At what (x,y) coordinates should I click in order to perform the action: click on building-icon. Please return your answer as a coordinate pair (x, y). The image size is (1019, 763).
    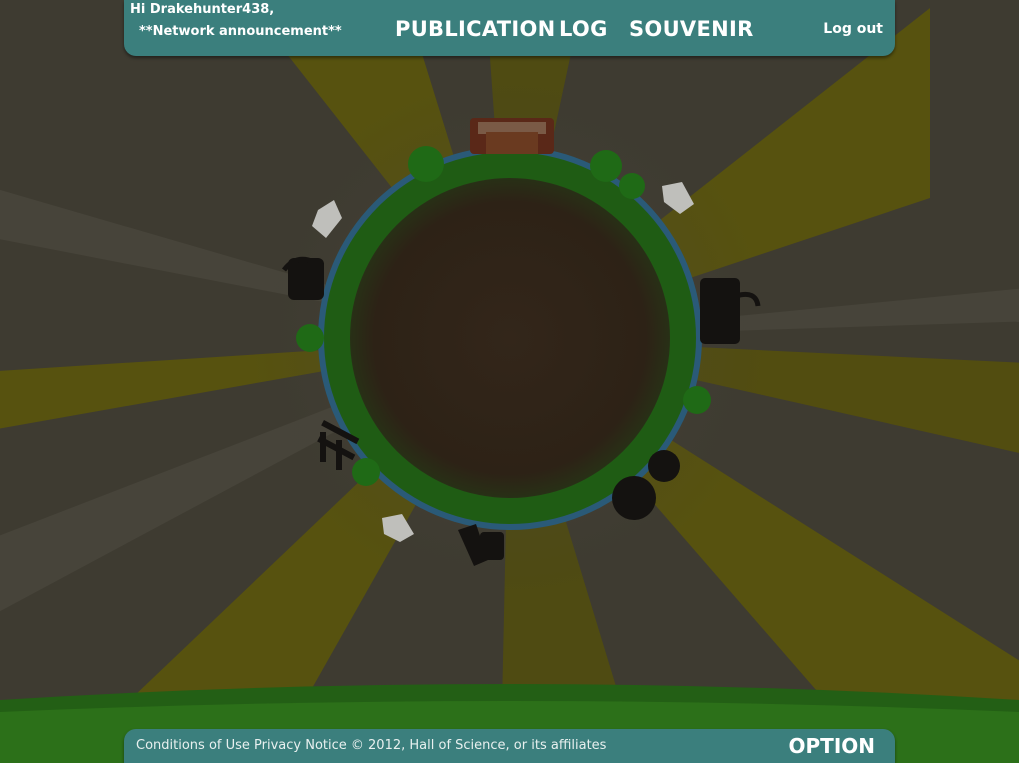
    Looking at the image, I should click on (512, 136).